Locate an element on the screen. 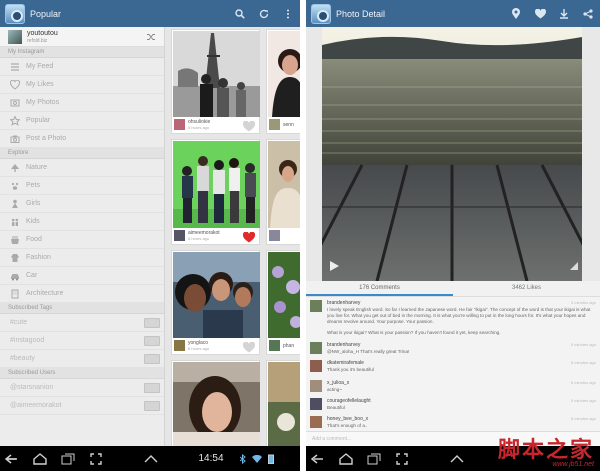 The height and width of the screenshot is (471, 600). sidebar-item-girls: Girls is located at coordinates (82, 204).